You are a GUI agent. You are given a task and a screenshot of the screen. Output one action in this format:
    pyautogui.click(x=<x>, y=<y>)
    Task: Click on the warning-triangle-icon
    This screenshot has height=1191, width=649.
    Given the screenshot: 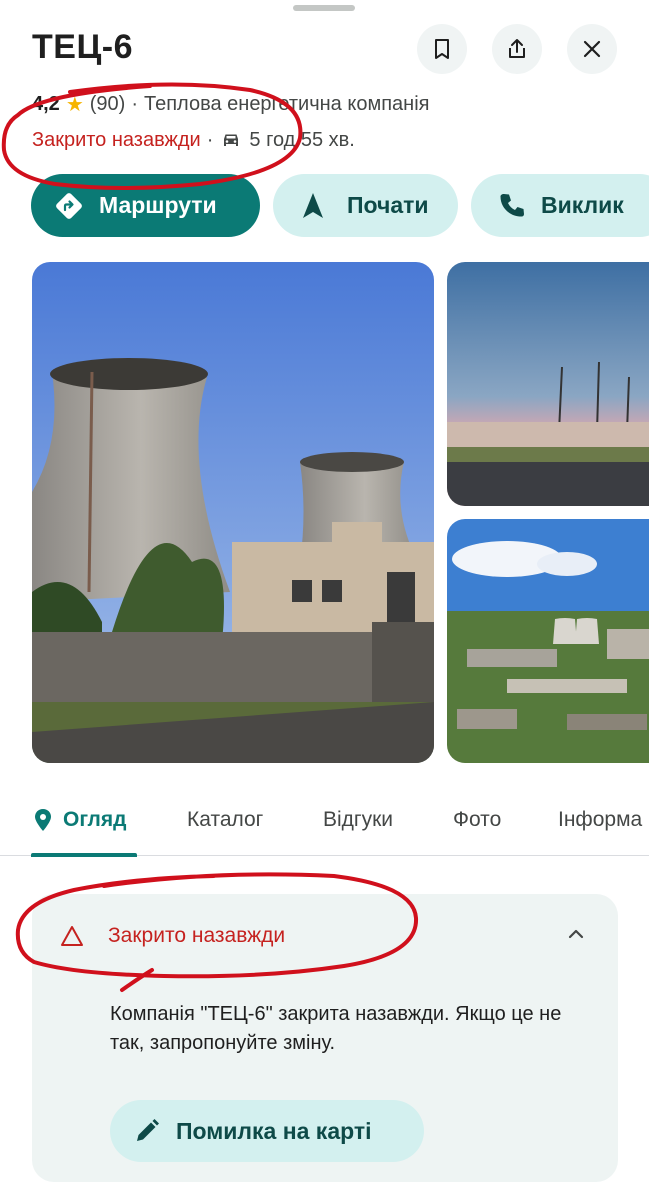 What is the action you would take?
    pyautogui.click(x=72, y=936)
    